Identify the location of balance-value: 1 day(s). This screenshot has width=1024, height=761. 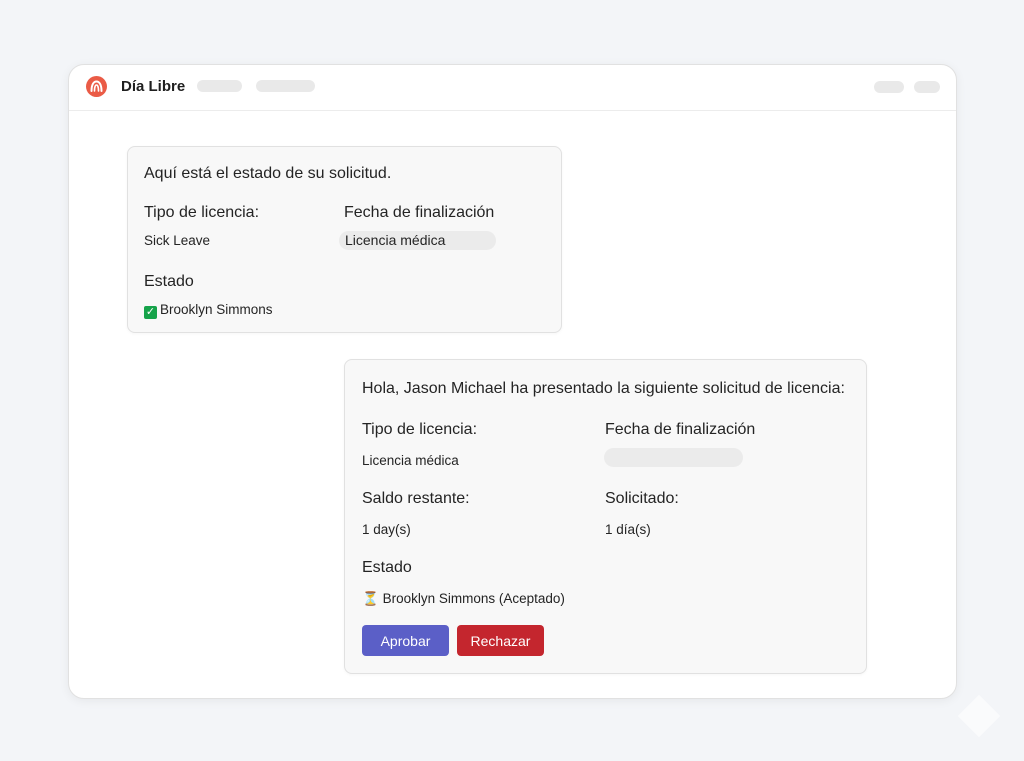
(386, 529).